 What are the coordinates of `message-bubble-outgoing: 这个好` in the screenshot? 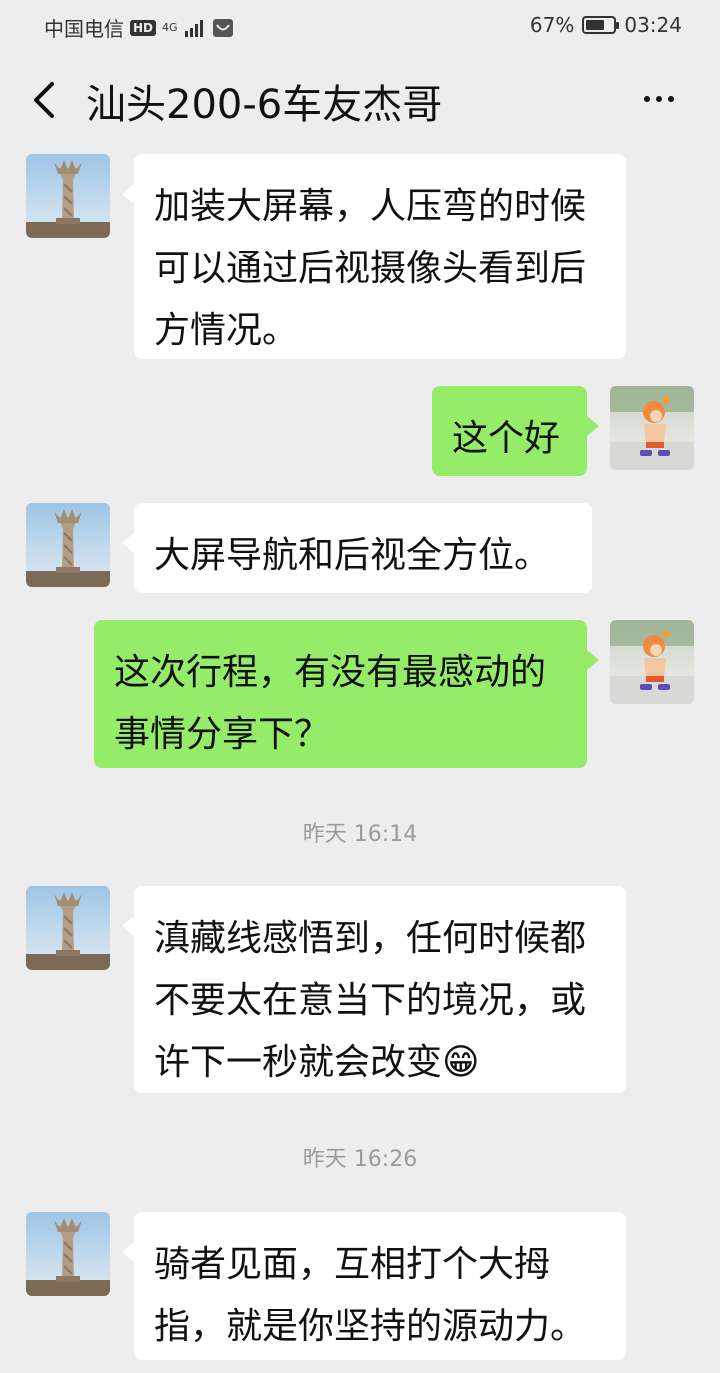 It's located at (515, 431).